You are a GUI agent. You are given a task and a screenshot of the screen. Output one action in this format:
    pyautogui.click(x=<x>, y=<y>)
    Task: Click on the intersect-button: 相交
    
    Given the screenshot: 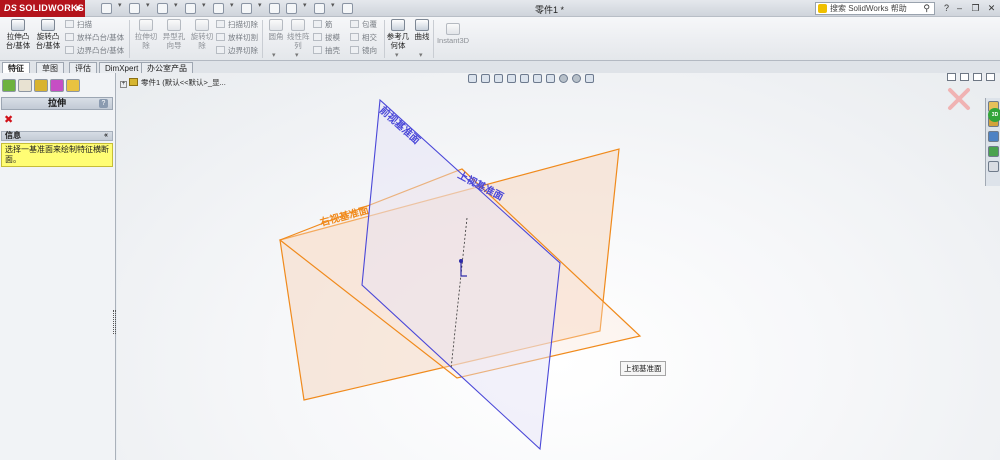 What is the action you would take?
    pyautogui.click(x=363, y=37)
    